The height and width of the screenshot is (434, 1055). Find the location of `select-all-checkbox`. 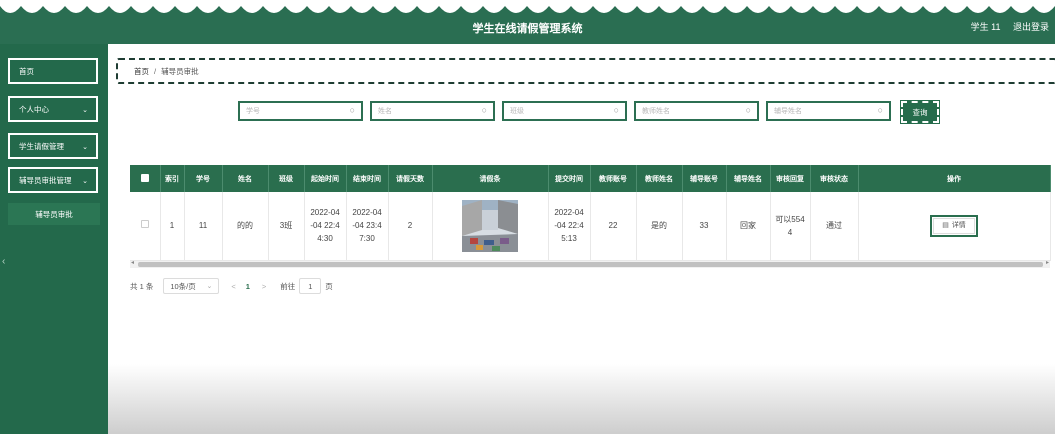

select-all-checkbox is located at coordinates (145, 178).